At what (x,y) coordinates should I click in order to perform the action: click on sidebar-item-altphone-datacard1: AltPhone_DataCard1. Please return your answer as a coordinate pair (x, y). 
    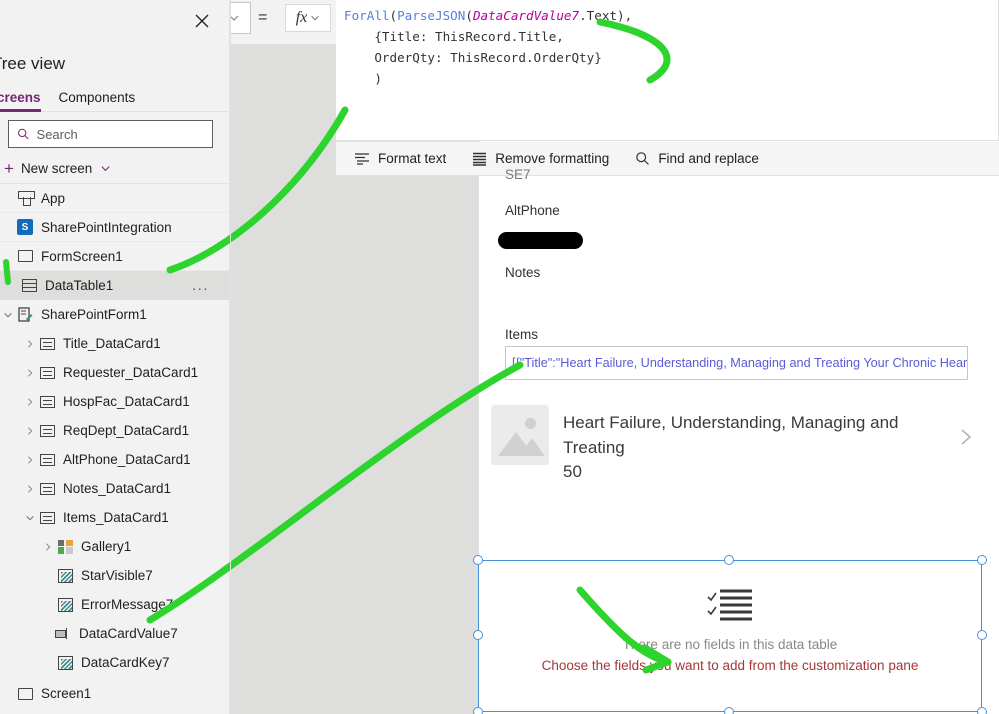
    Looking at the image, I should click on (114, 459).